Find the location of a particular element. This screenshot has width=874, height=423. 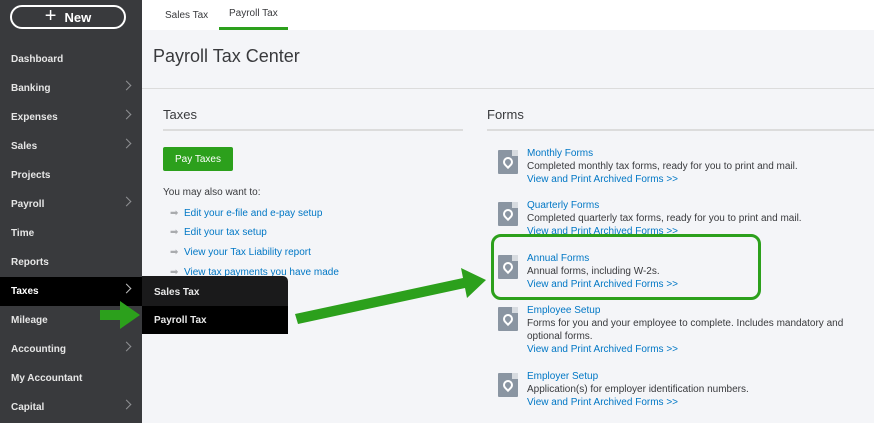

nav-label: Accounting is located at coordinates (38, 349).